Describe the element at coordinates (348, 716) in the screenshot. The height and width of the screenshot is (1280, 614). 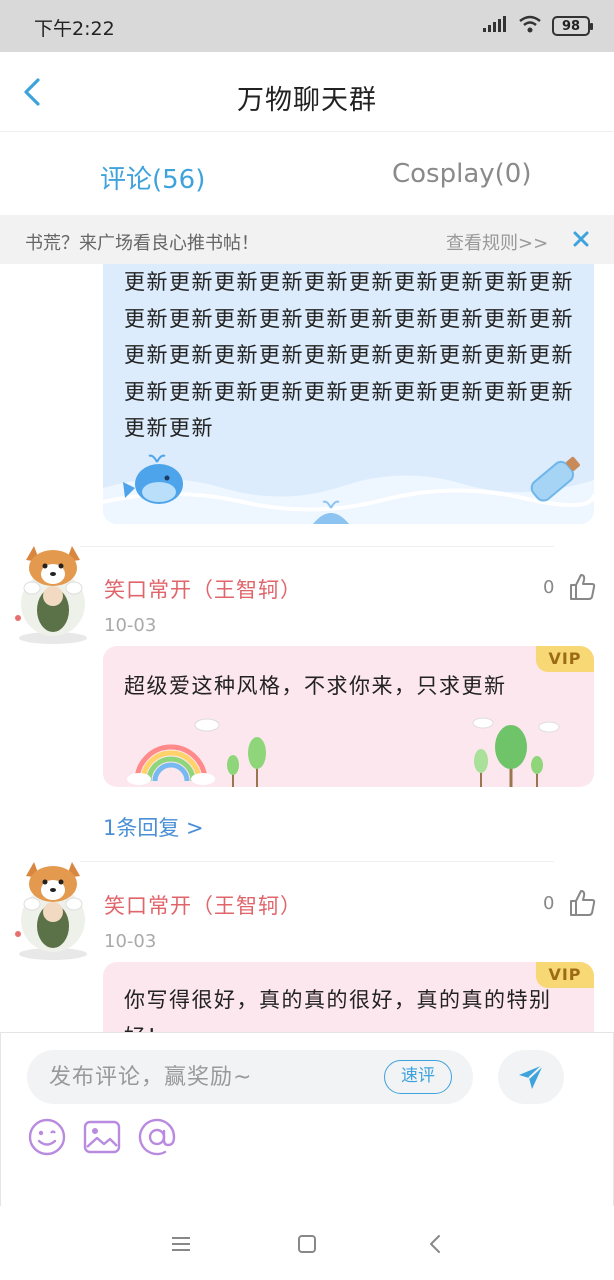
I see `comment-bubble: VIP 超级爱这种风格，不求你来，只求更新` at that location.